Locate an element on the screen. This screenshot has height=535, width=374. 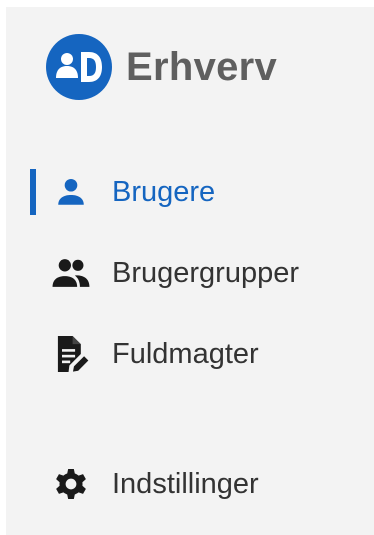
nav-item-brugere: Brugere is located at coordinates (190, 192).